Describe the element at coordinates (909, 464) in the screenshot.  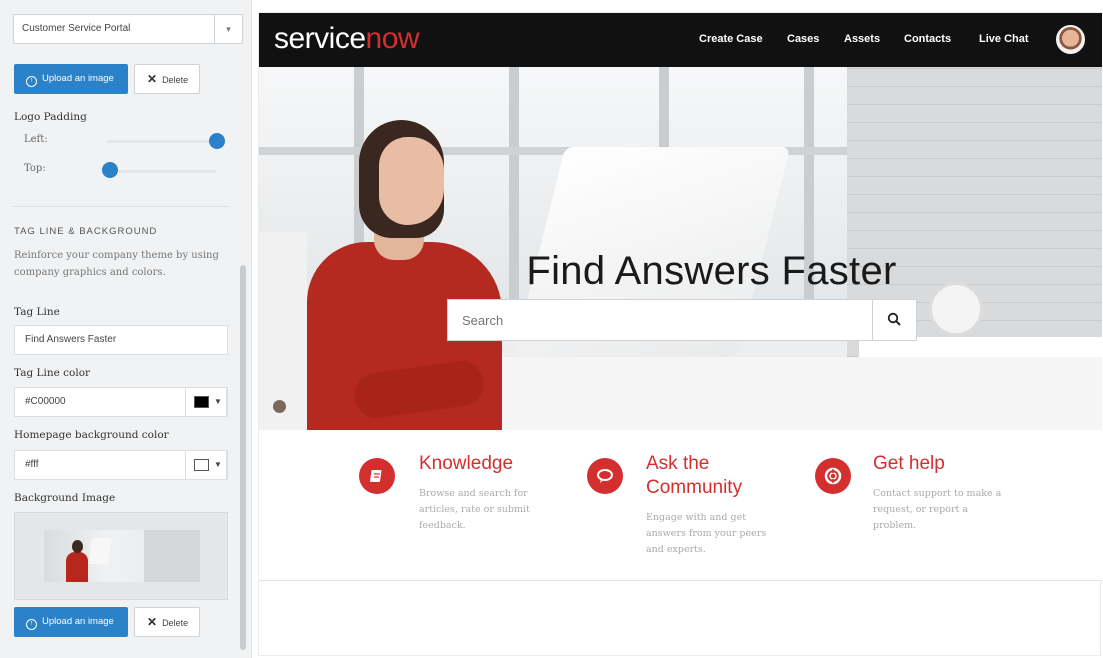
I see `tile-get-help-title: Get help` at that location.